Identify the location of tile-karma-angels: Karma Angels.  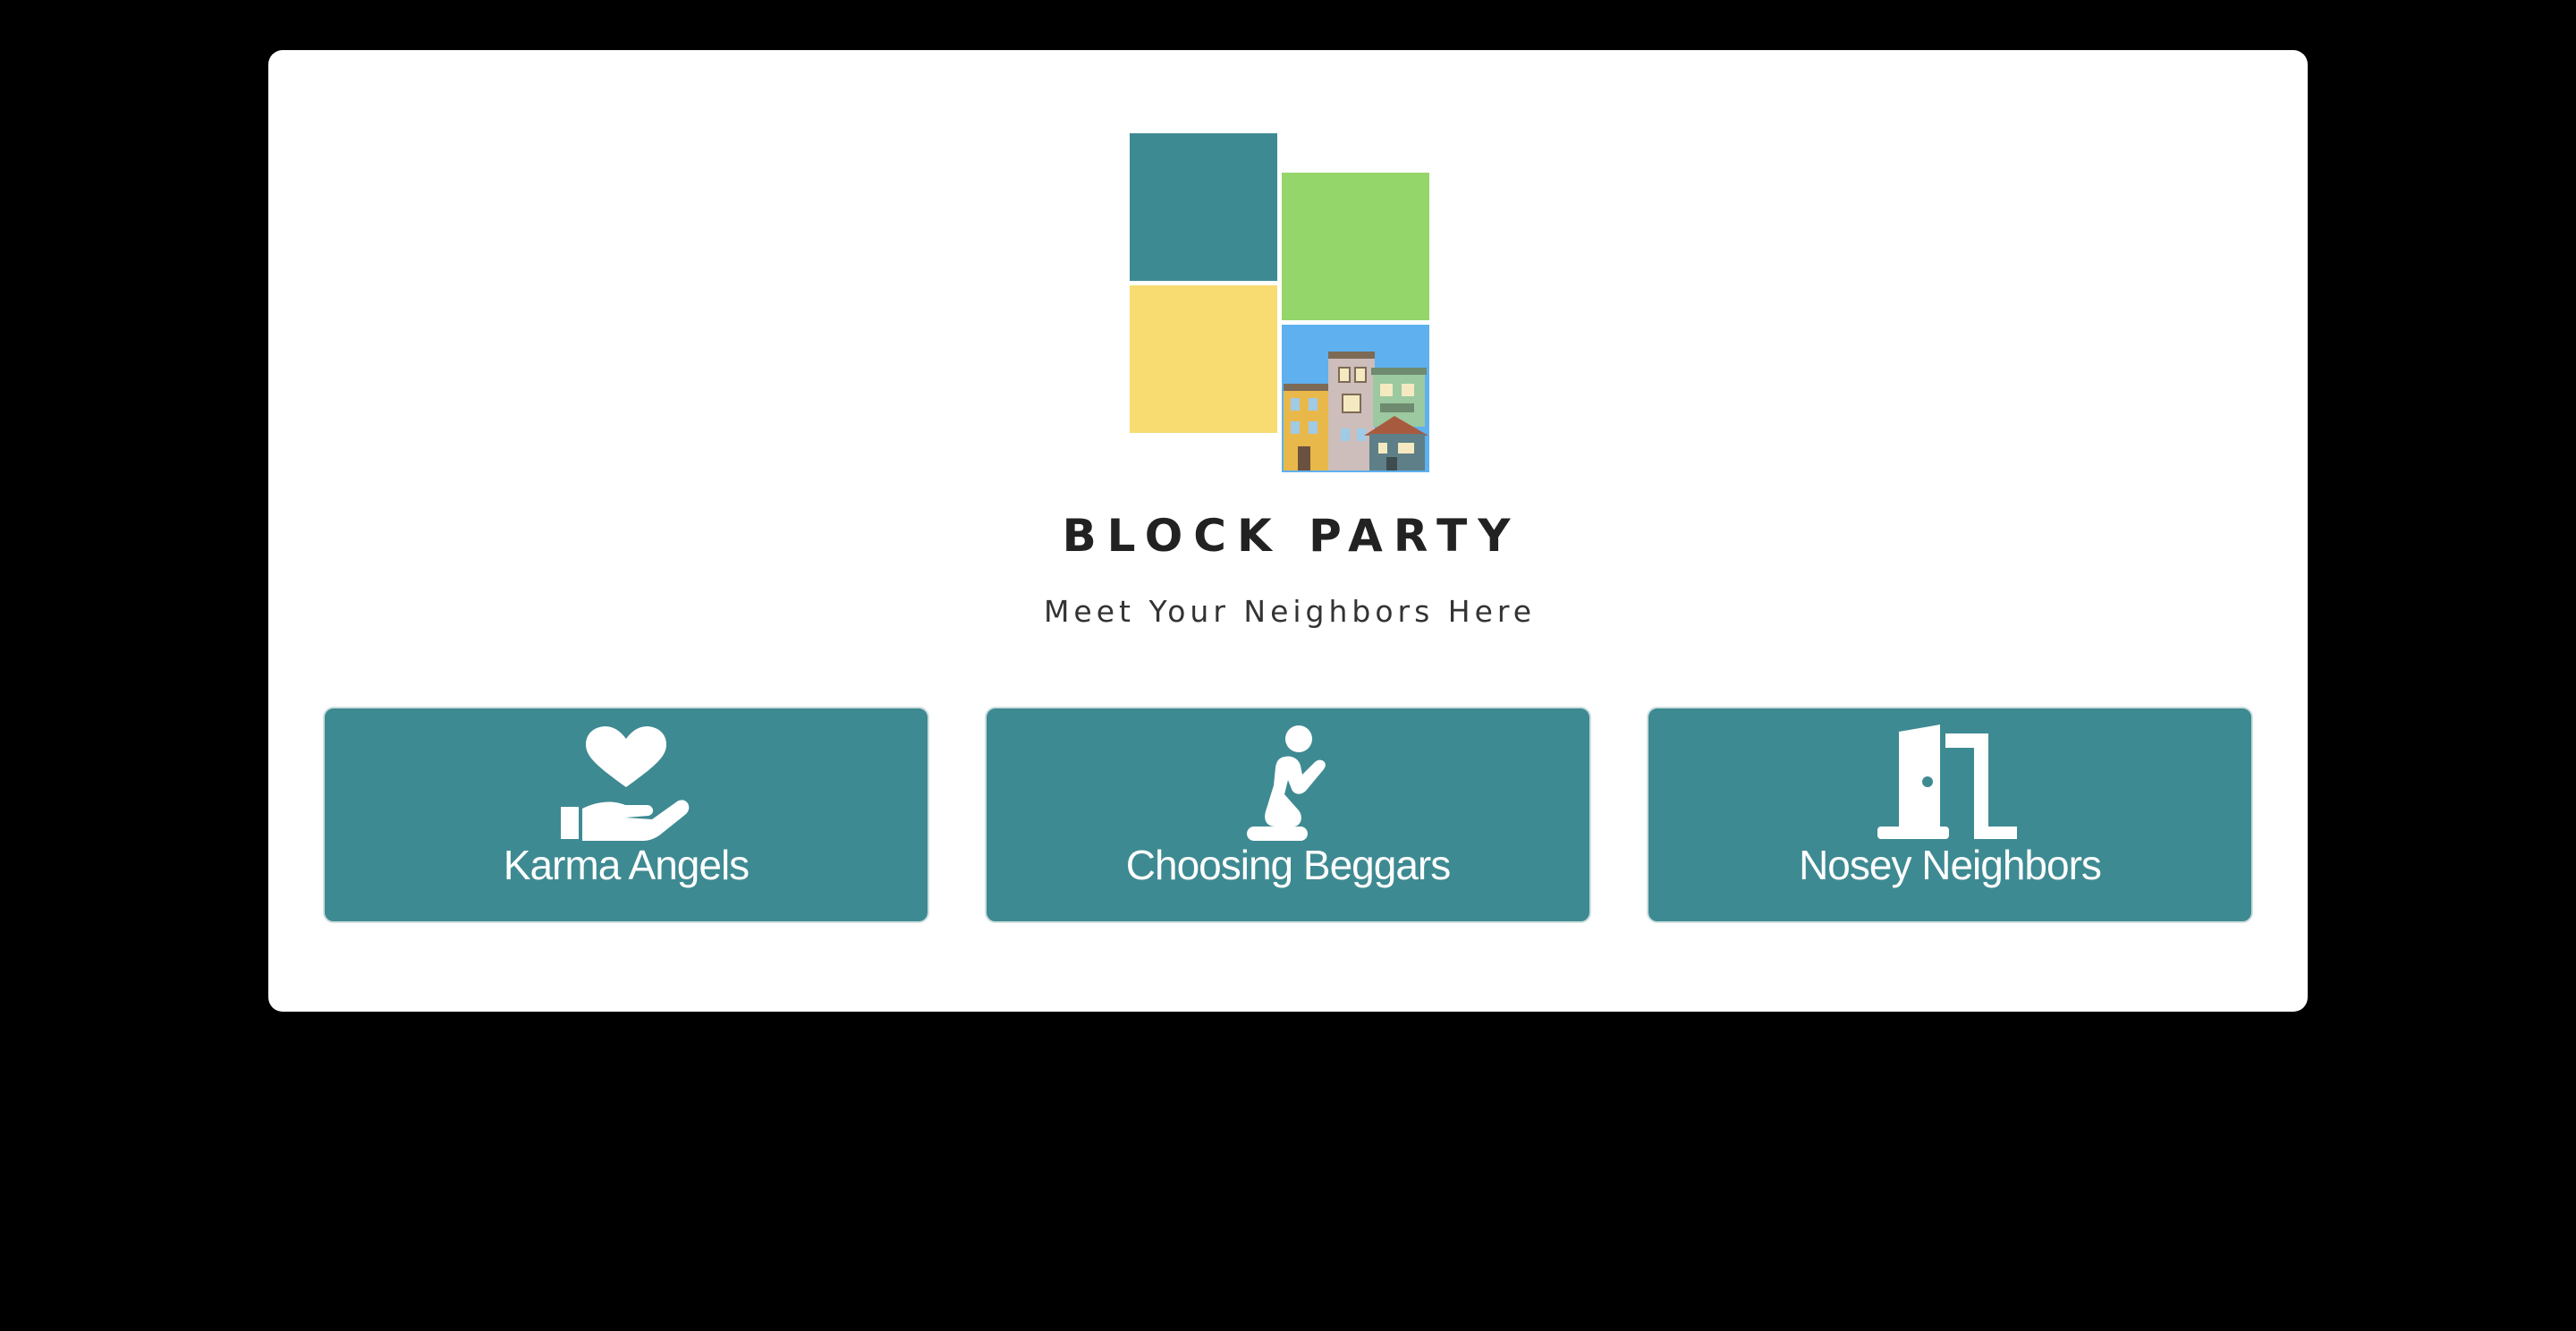
(626, 815).